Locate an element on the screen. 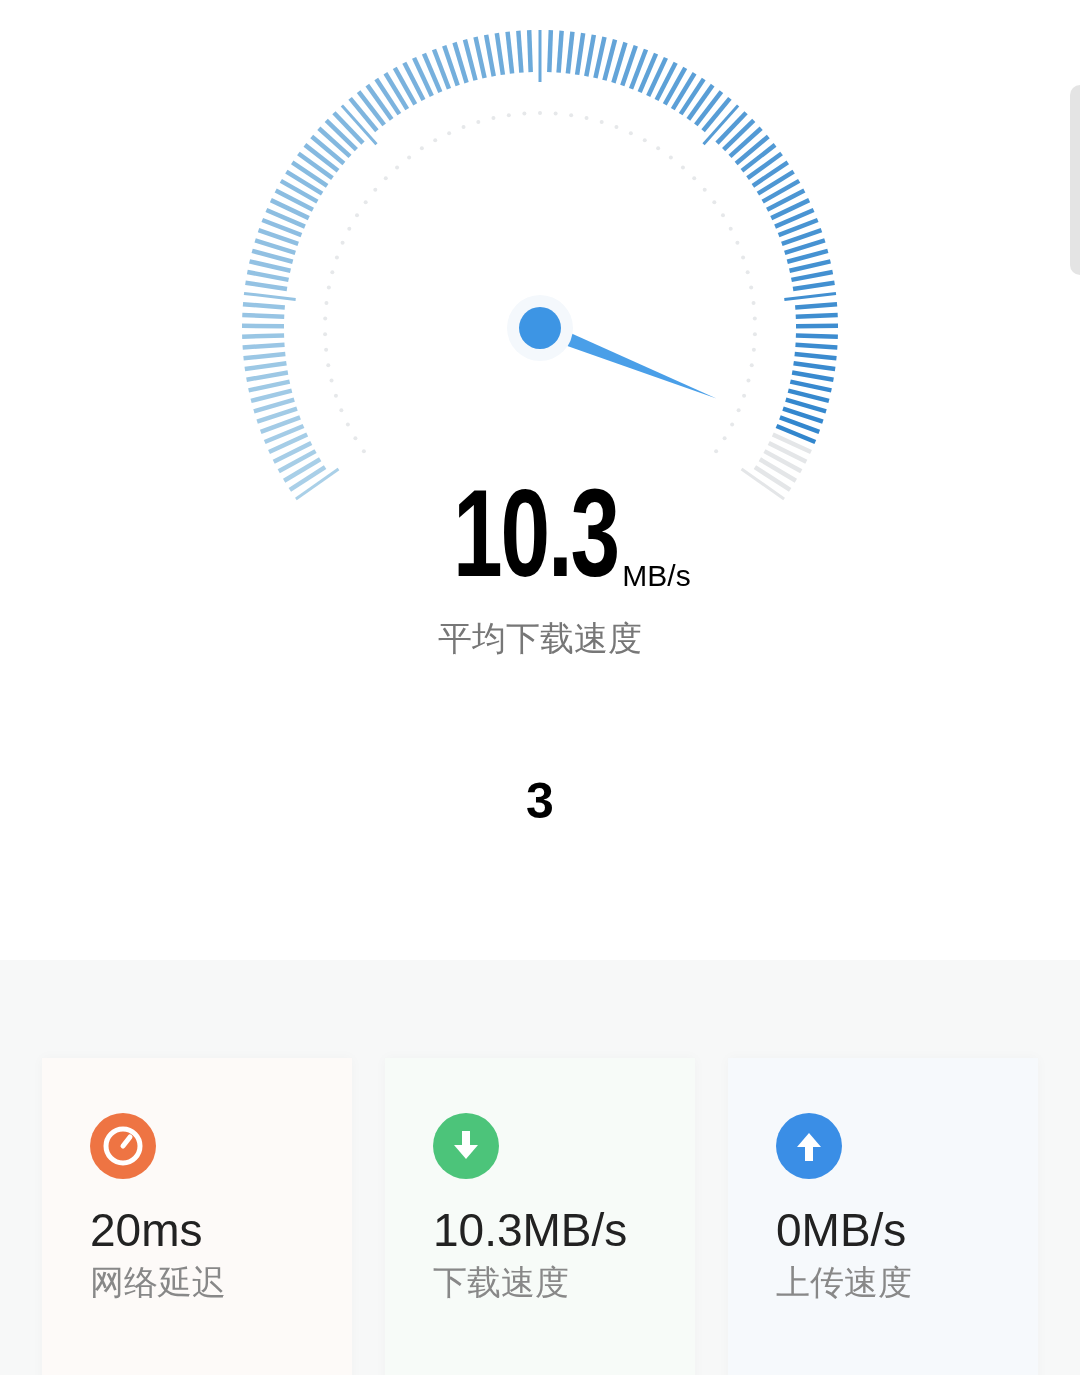 This screenshot has height=1375, width=1080. stat-label: 上传速度 is located at coordinates (844, 1282).